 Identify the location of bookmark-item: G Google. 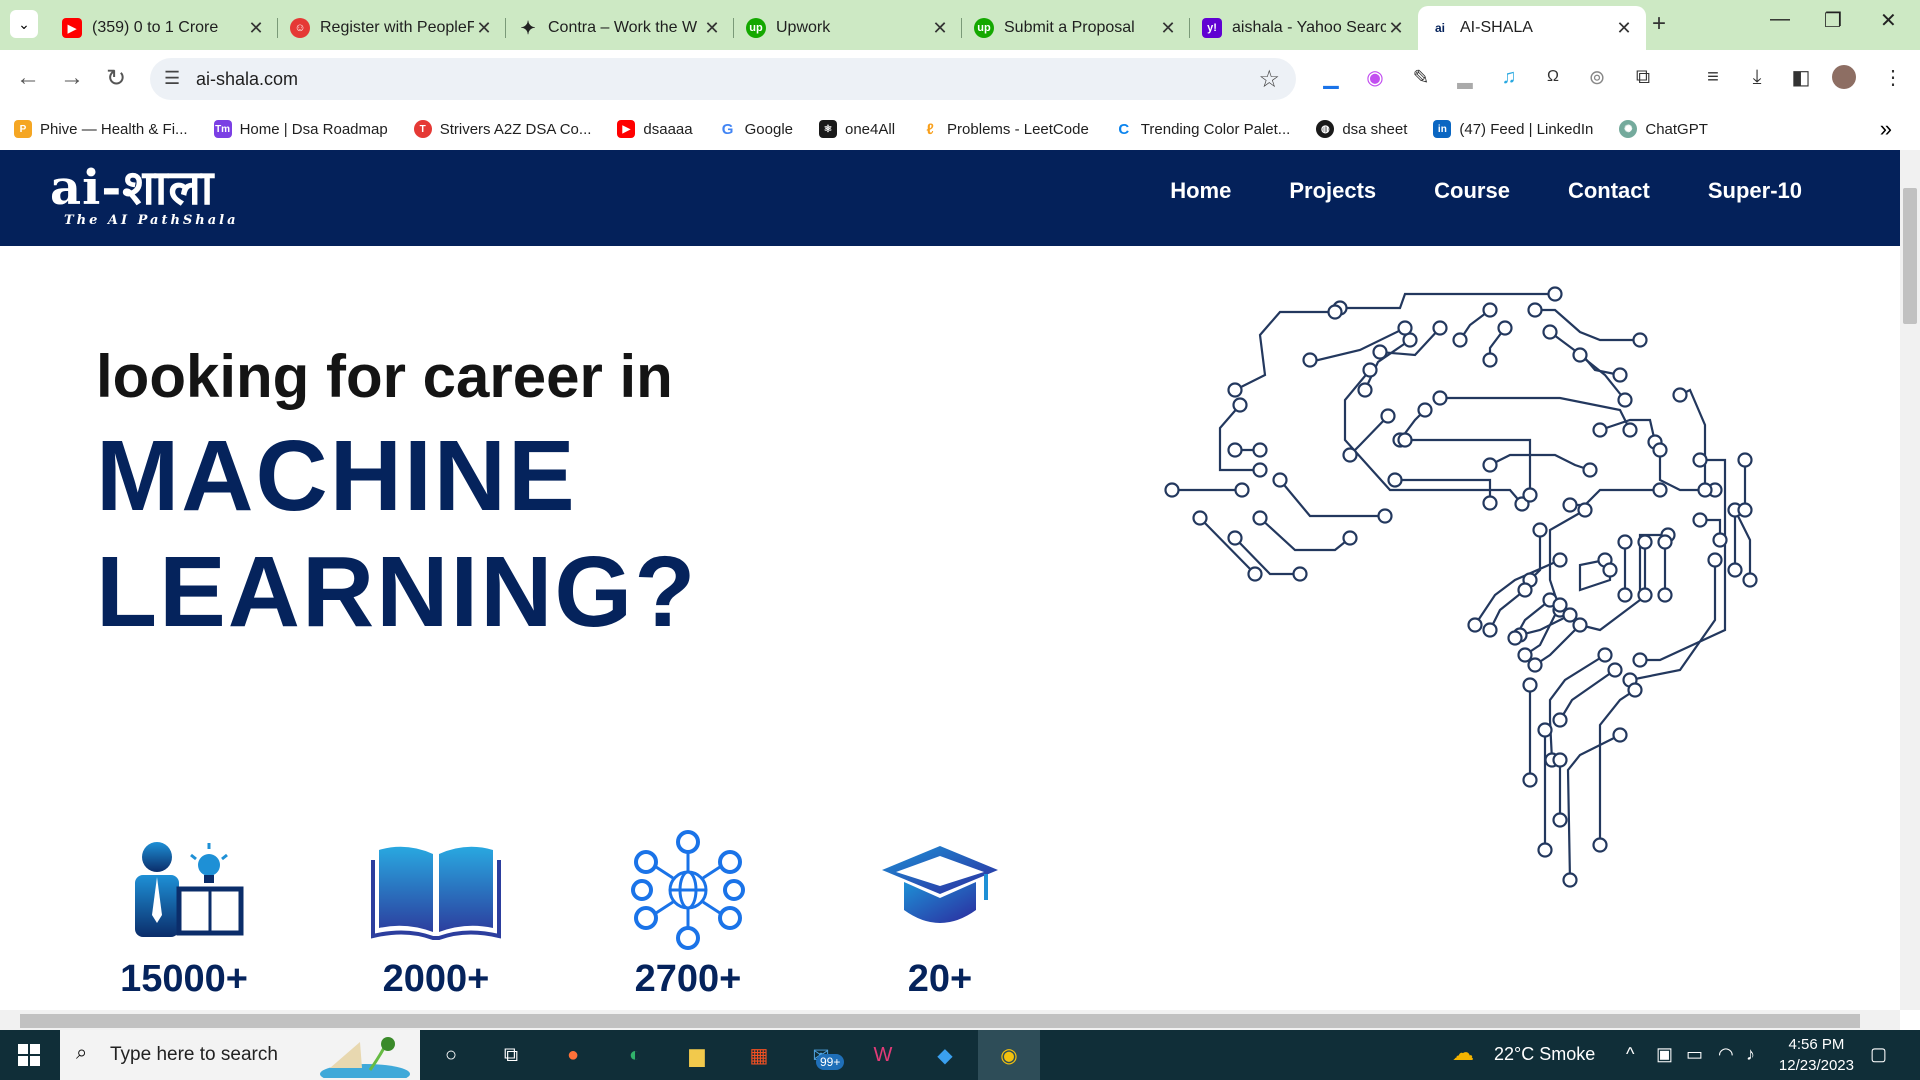
(755, 129).